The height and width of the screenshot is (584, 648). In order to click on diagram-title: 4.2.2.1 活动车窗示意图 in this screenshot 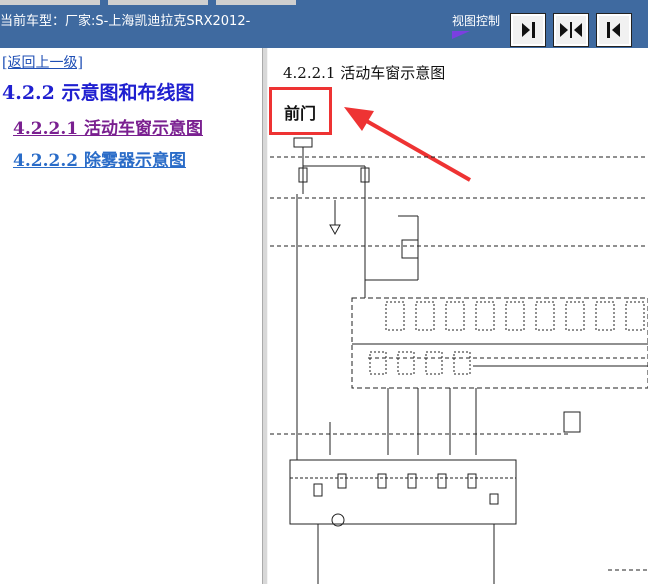, I will do `click(364, 73)`.